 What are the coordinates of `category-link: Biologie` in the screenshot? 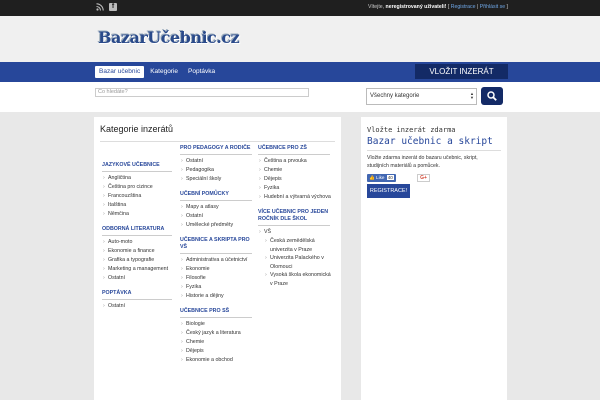 It's located at (218, 324).